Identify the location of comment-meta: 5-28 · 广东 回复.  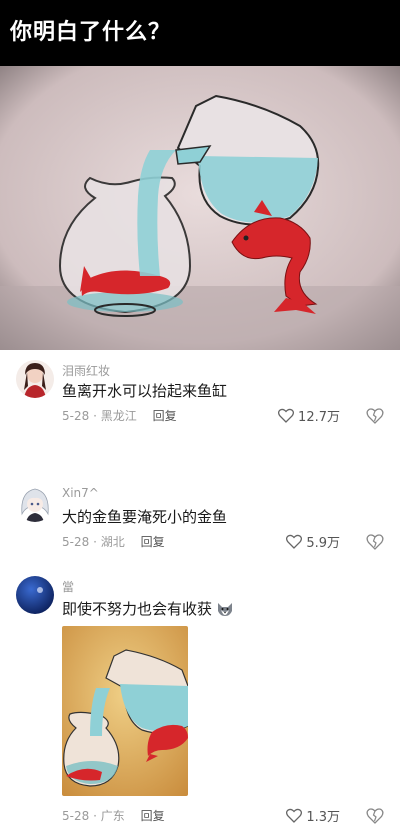
(113, 815).